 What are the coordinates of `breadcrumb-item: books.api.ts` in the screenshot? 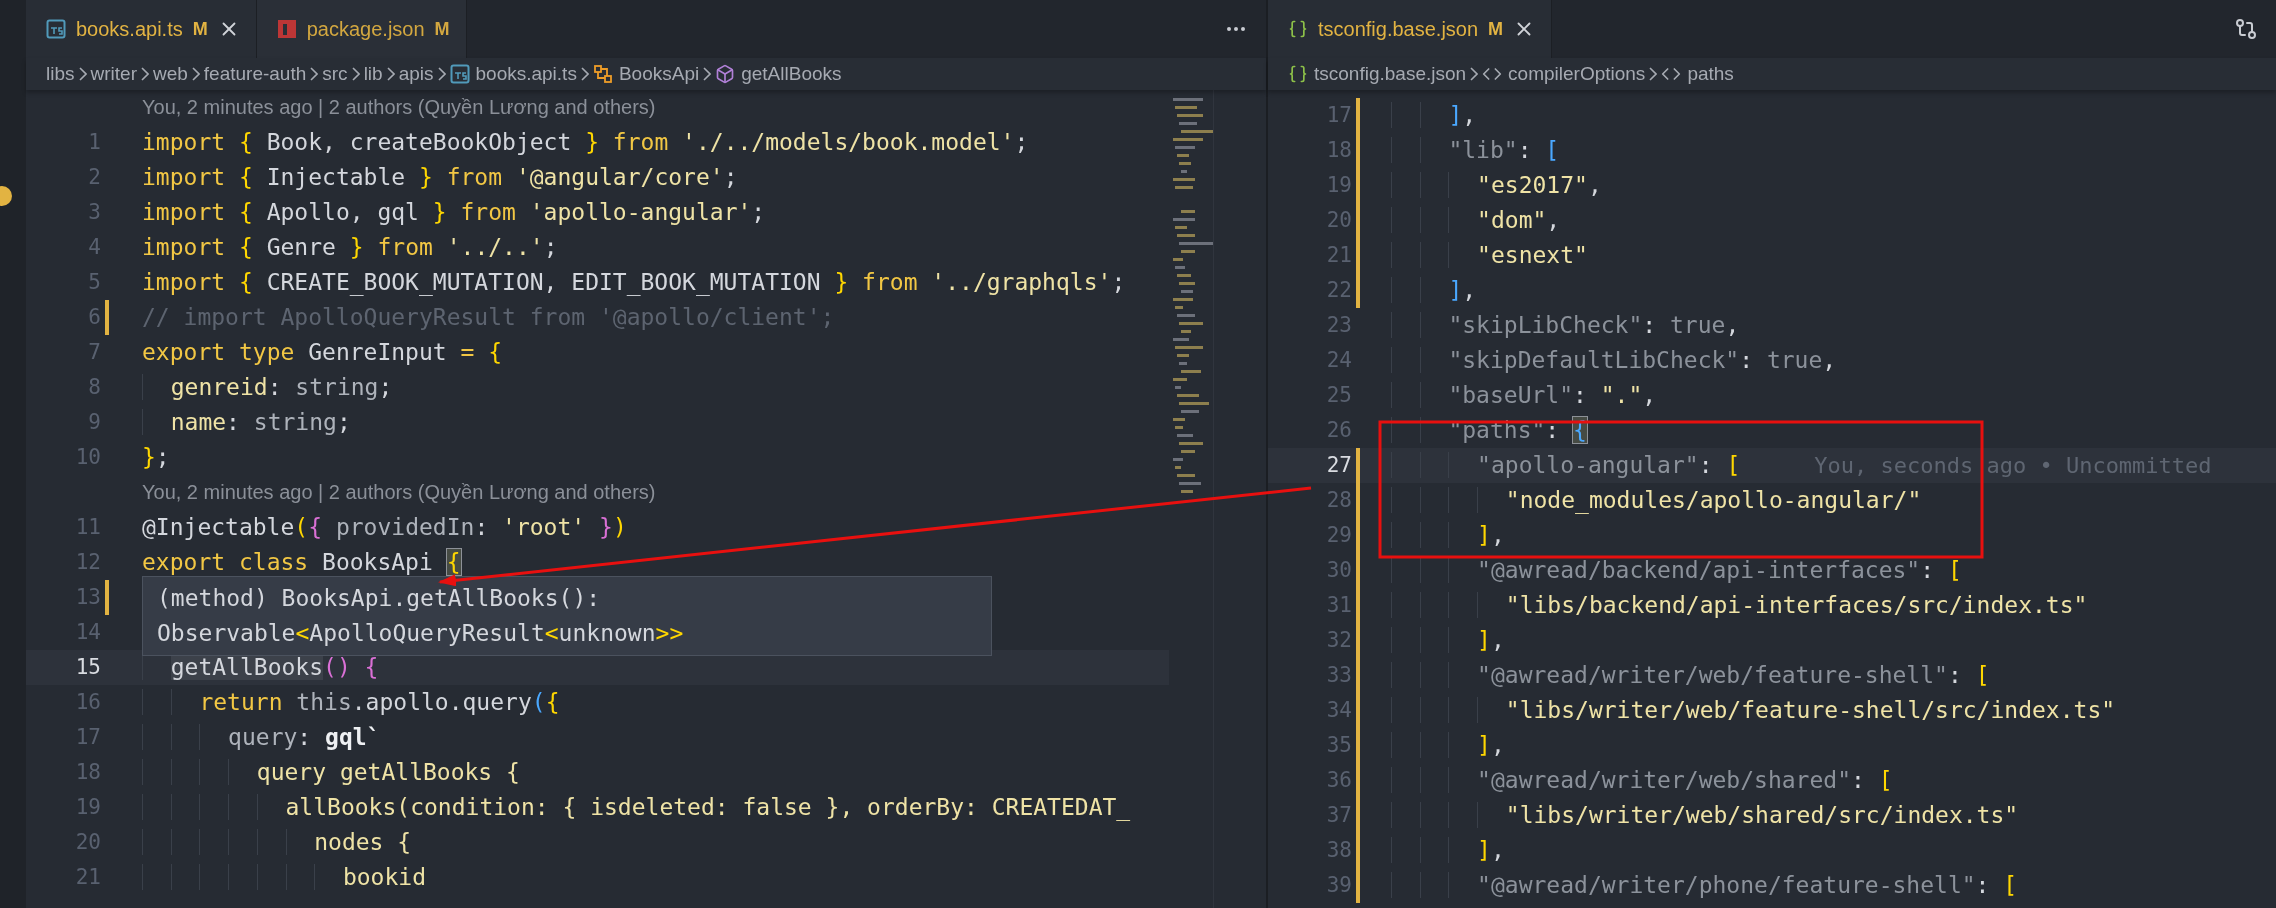 It's located at (513, 74).